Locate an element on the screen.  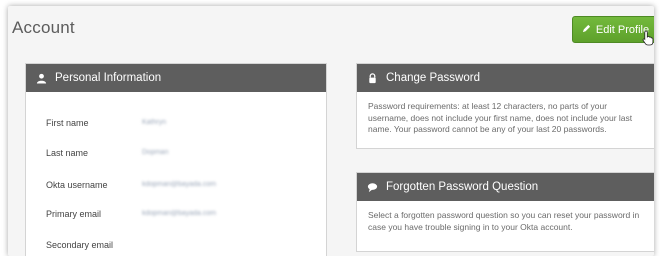
speech-bubble-icon is located at coordinates (372, 187).